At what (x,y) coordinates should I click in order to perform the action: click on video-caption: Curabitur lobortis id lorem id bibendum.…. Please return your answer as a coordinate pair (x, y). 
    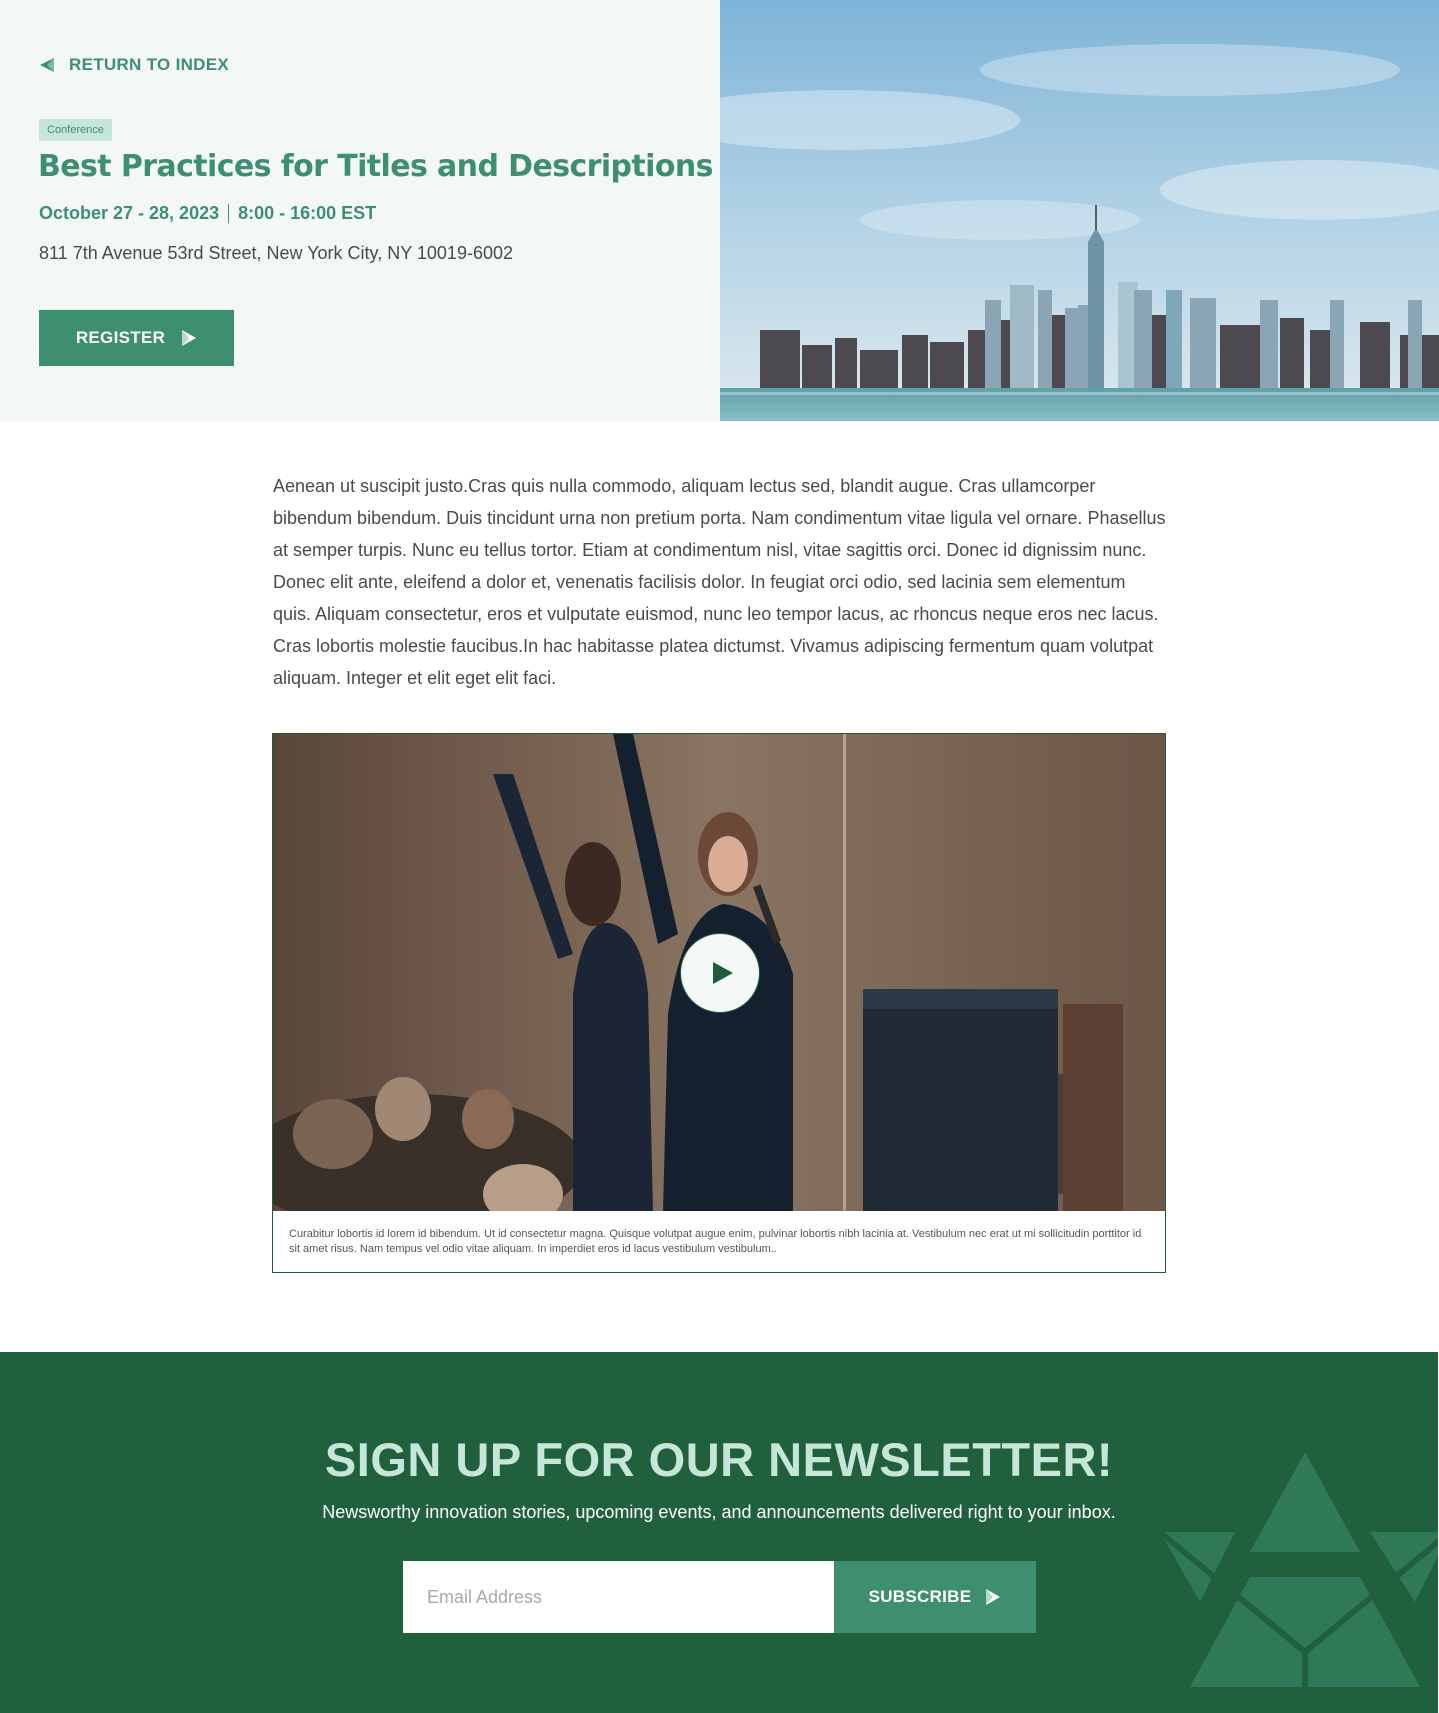
    Looking at the image, I should click on (715, 1241).